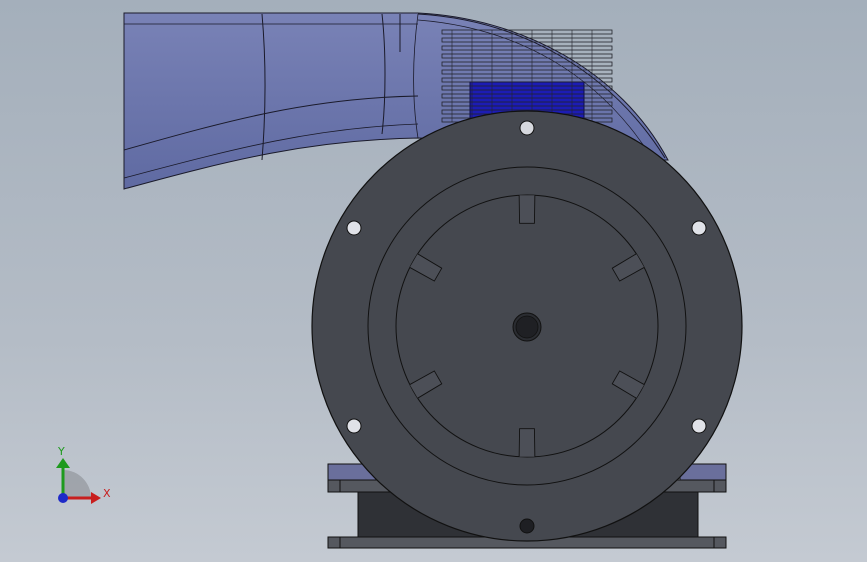  Describe the element at coordinates (107, 493) in the screenshot. I see `x-axis-label: X` at that location.